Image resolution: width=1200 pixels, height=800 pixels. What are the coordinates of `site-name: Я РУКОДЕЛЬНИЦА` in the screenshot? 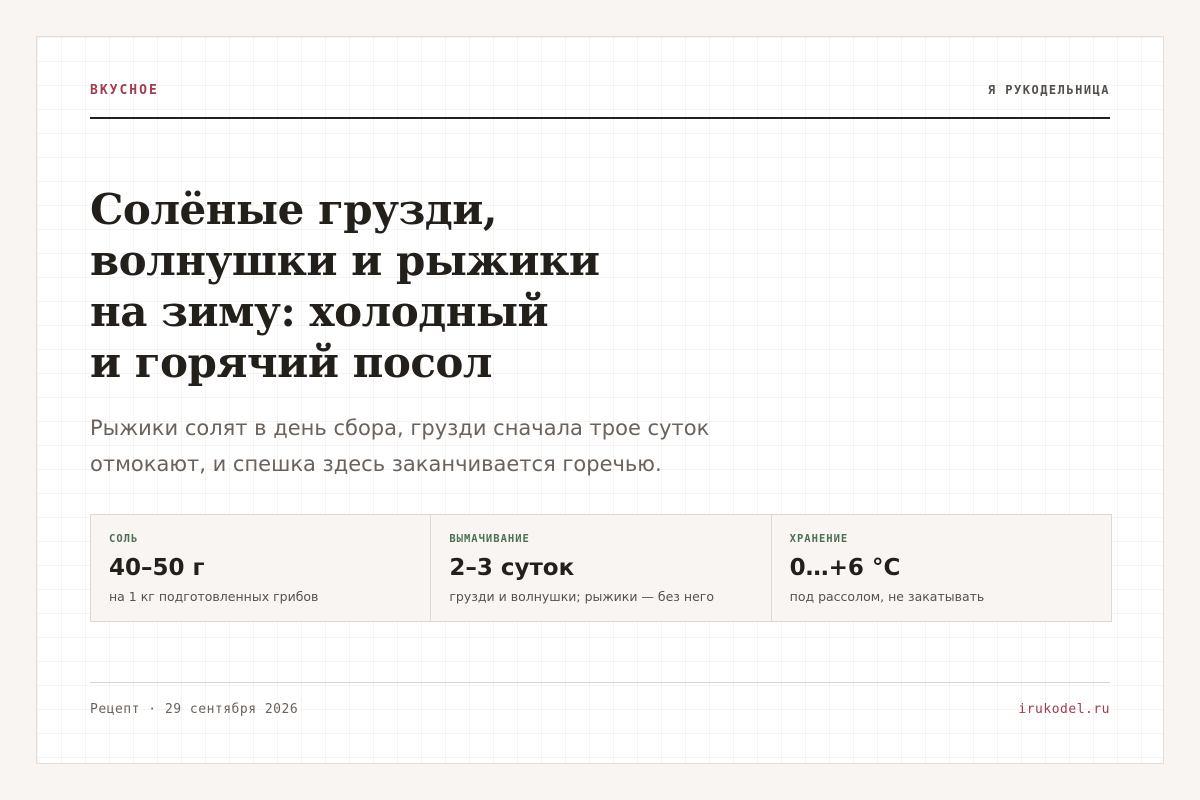 It's located at (1049, 90).